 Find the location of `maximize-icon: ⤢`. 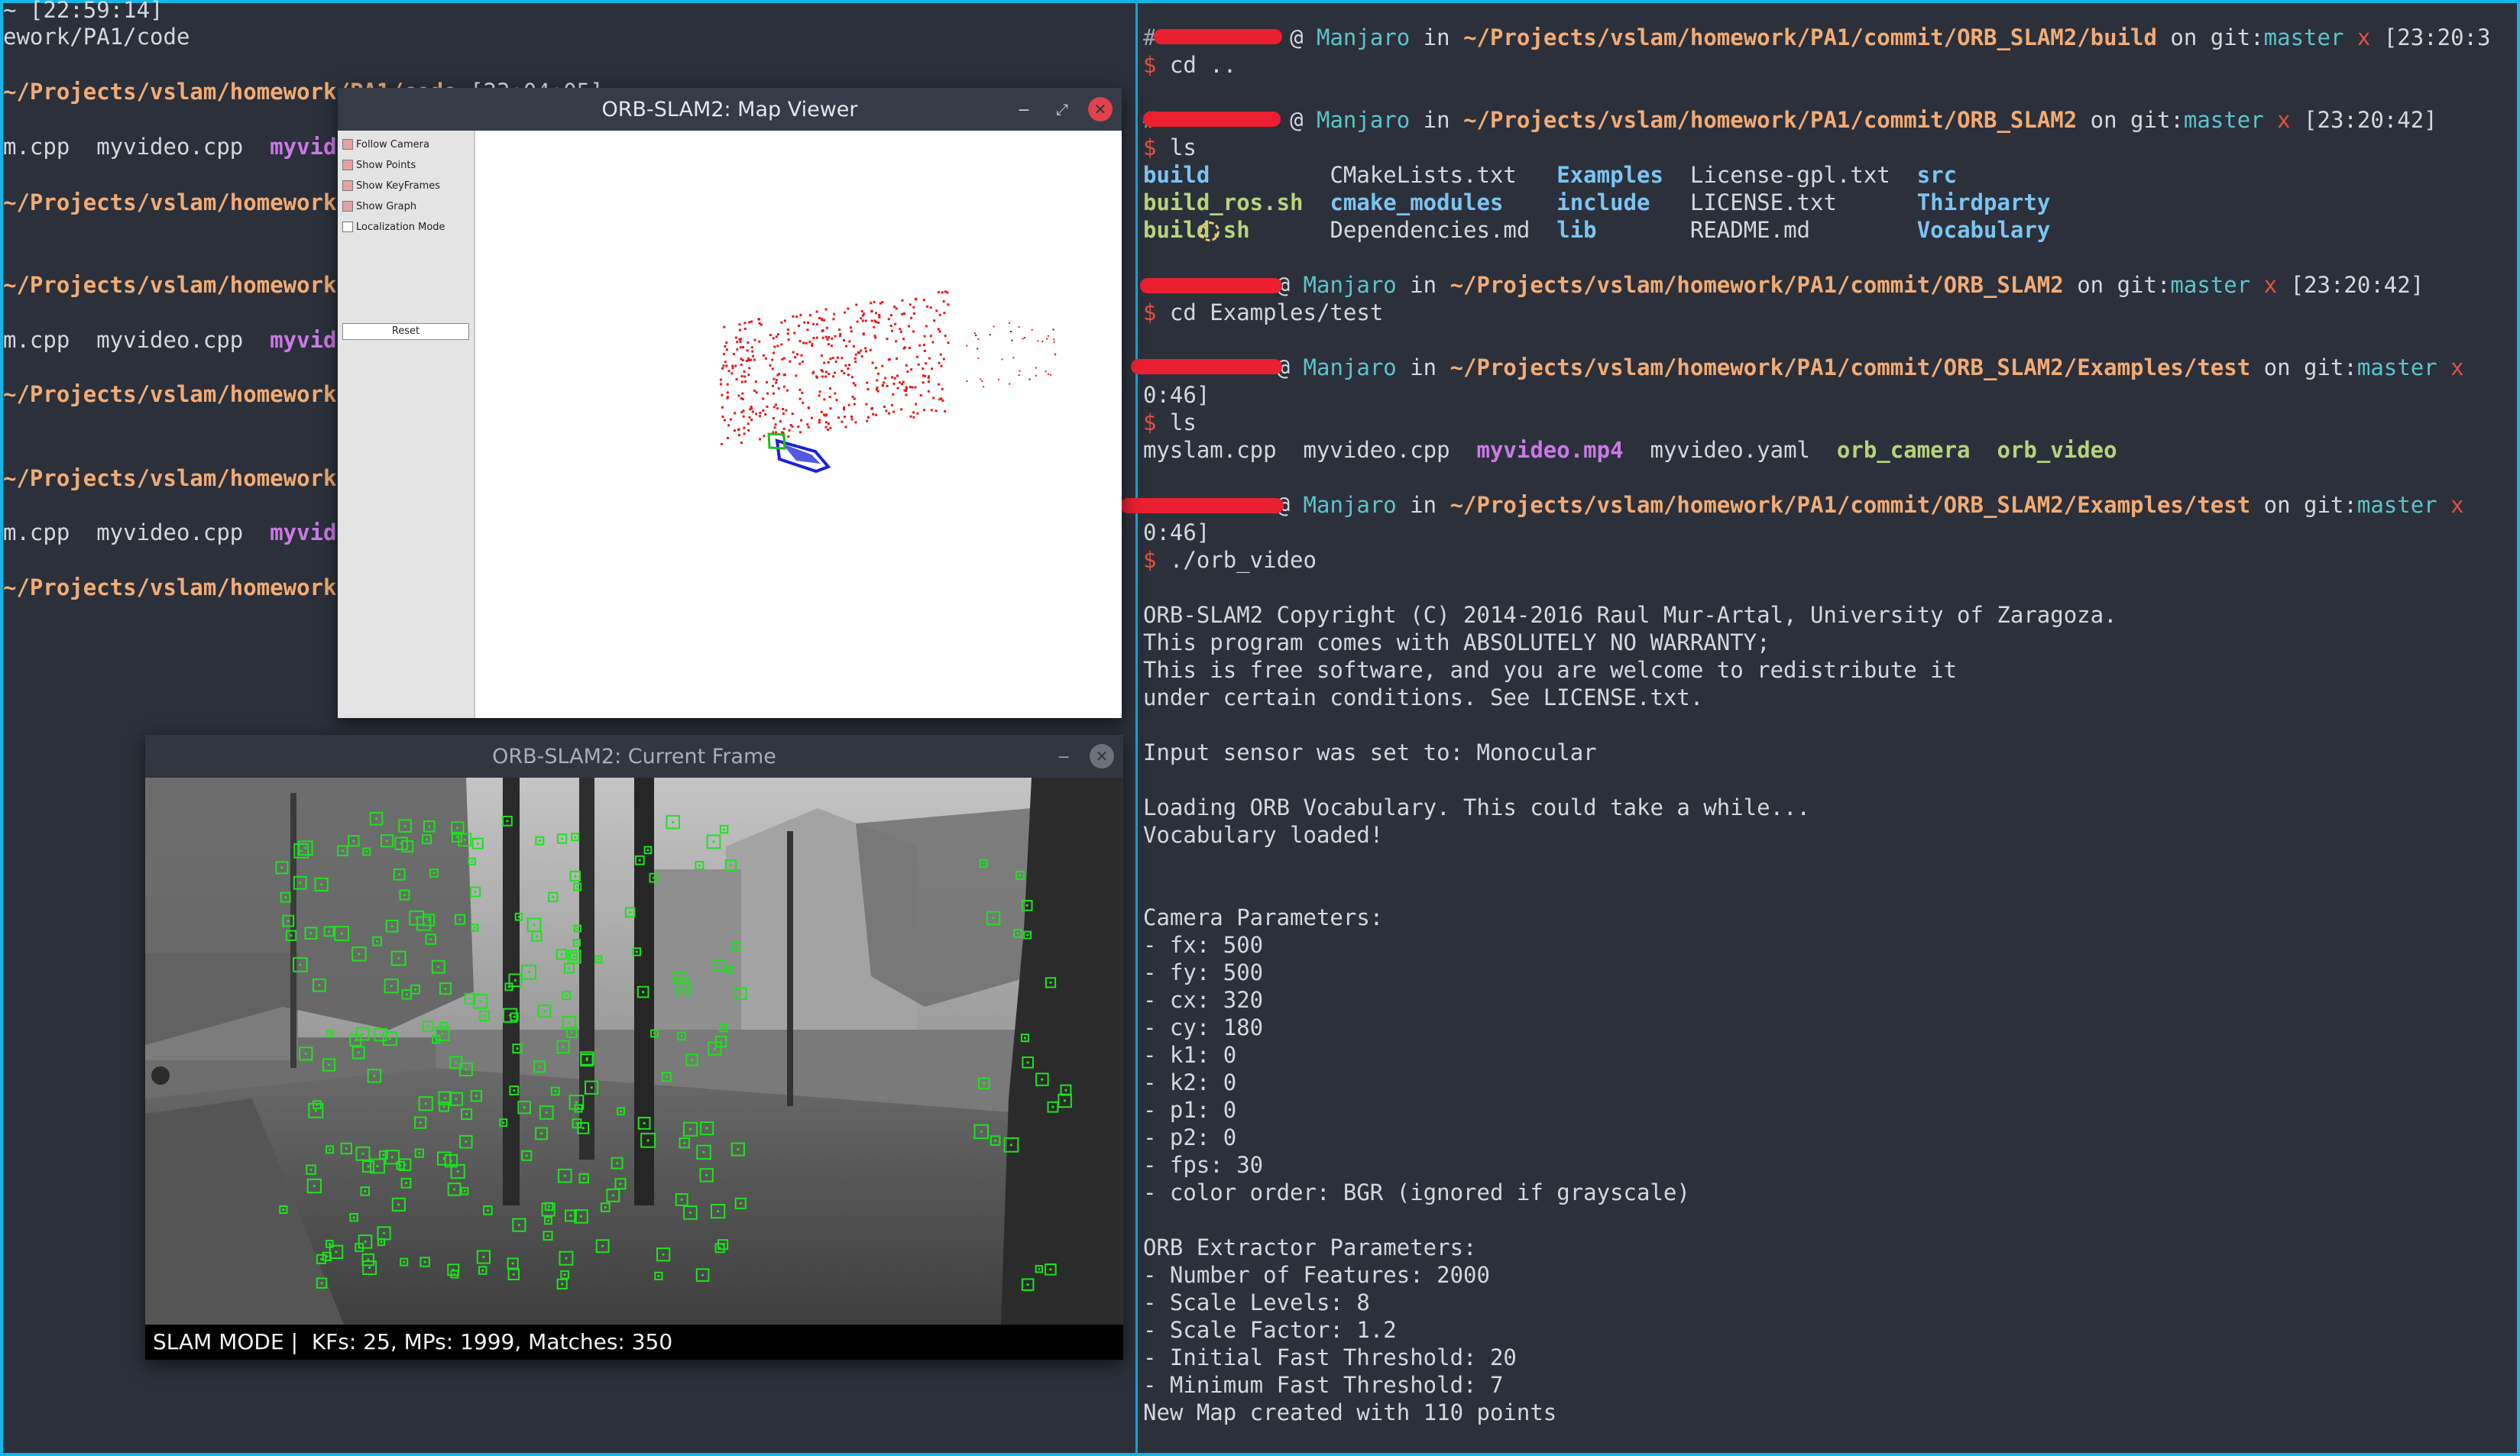

maximize-icon: ⤢ is located at coordinates (1062, 109).